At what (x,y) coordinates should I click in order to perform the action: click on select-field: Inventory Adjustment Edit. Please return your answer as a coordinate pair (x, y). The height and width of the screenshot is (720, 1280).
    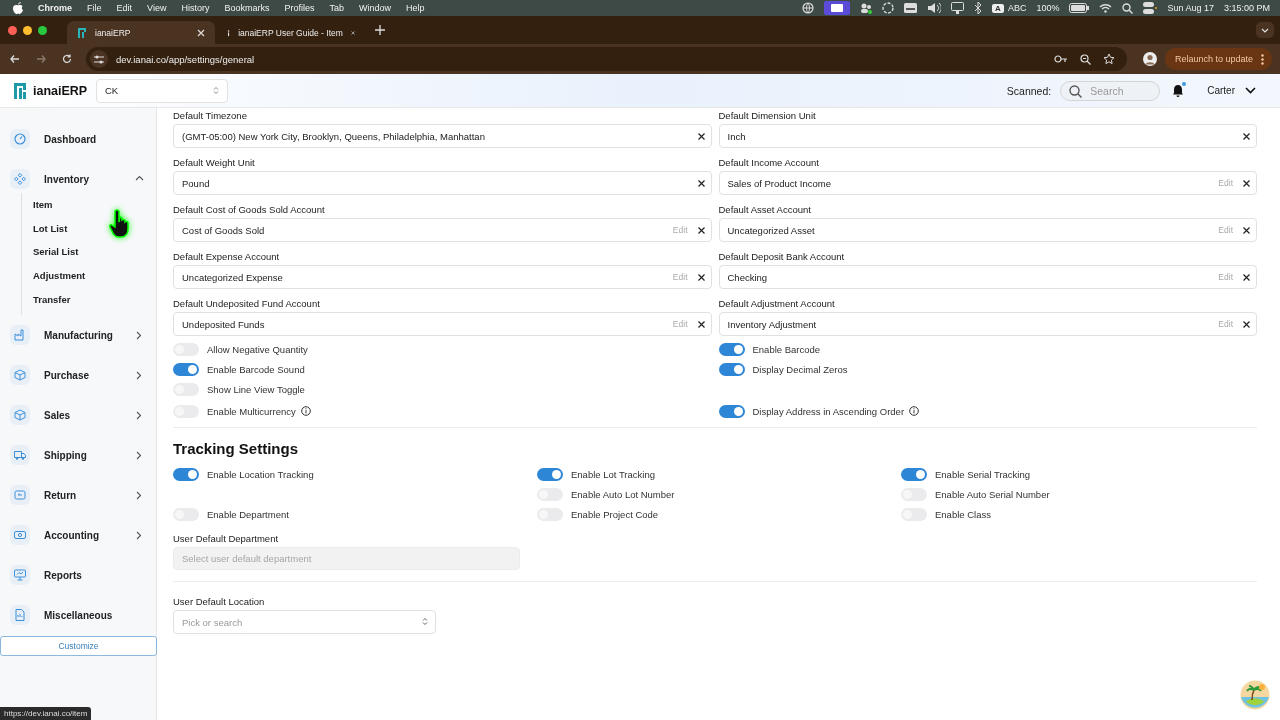
    Looking at the image, I should click on (987, 324).